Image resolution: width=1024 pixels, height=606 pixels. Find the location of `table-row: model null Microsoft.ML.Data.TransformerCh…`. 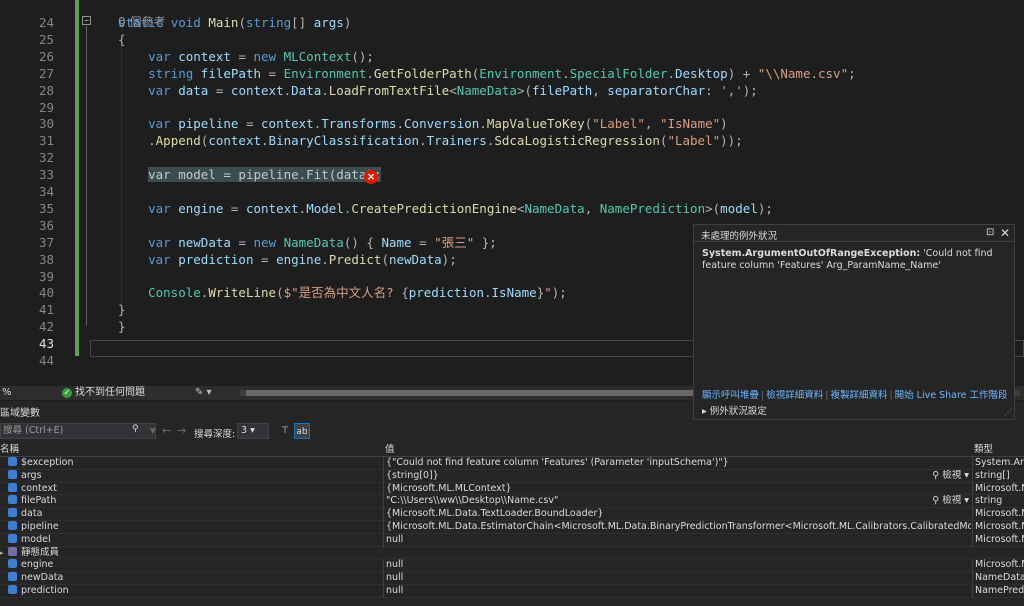

table-row: model null Microsoft.ML.Data.TransformerCh… is located at coordinates (512, 540).